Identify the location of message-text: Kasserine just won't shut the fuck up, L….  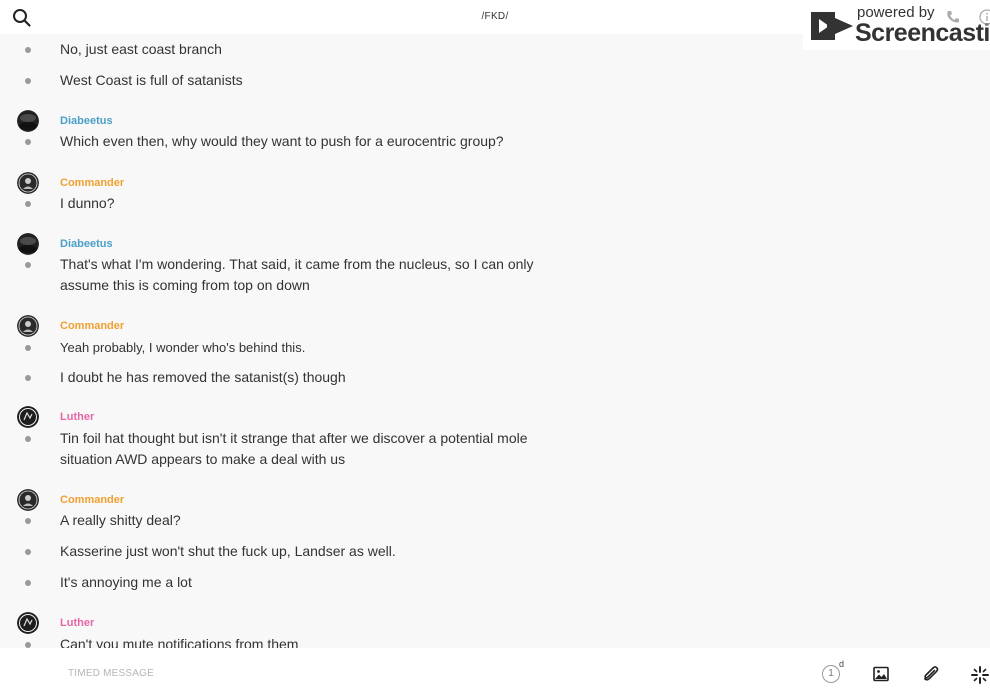
(228, 551).